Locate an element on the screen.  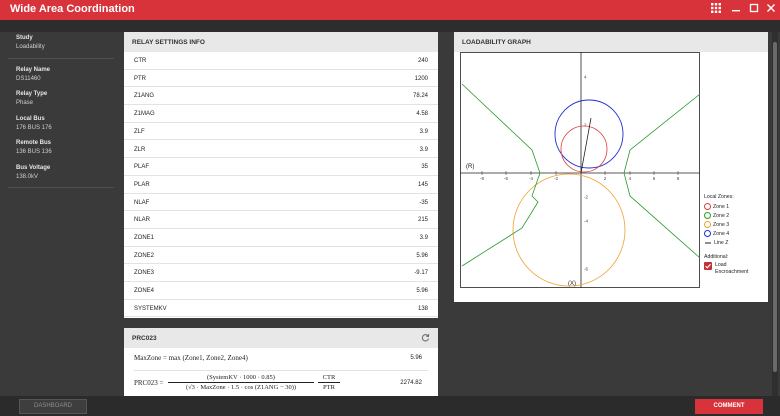
settings-row: ZLR 3.9 is located at coordinates (281, 150).